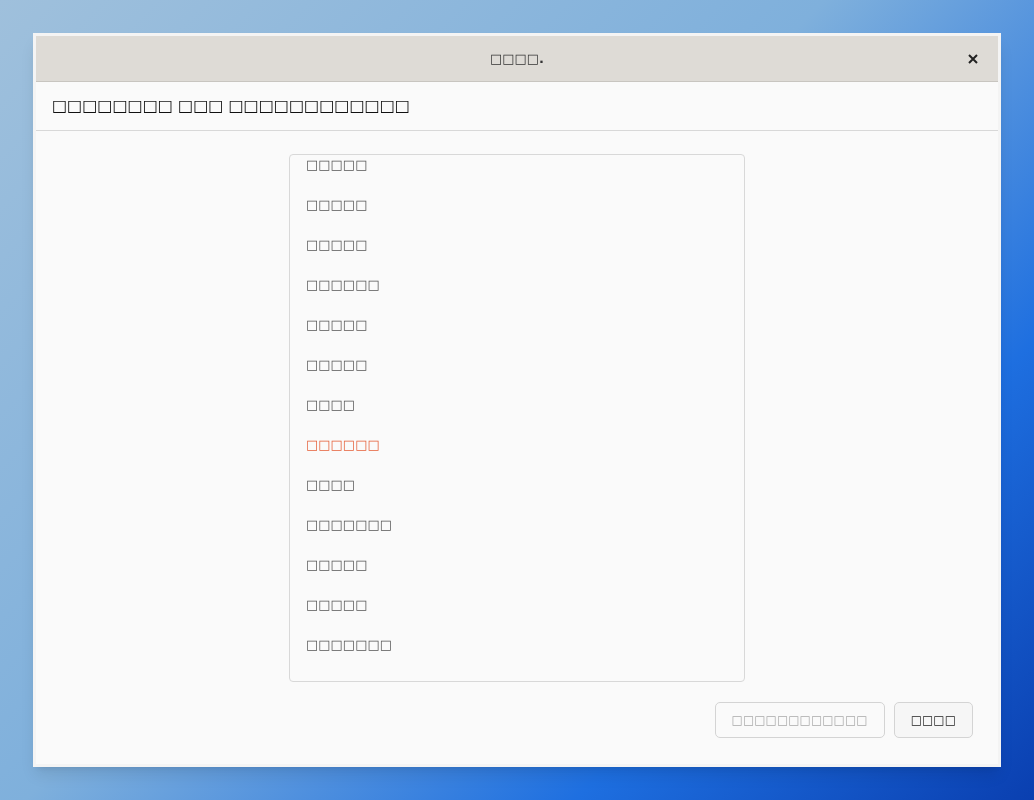 Image resolution: width=1034 pixels, height=800 pixels. Describe the element at coordinates (933, 720) in the screenshot. I see `cancel-button: □□□□` at that location.